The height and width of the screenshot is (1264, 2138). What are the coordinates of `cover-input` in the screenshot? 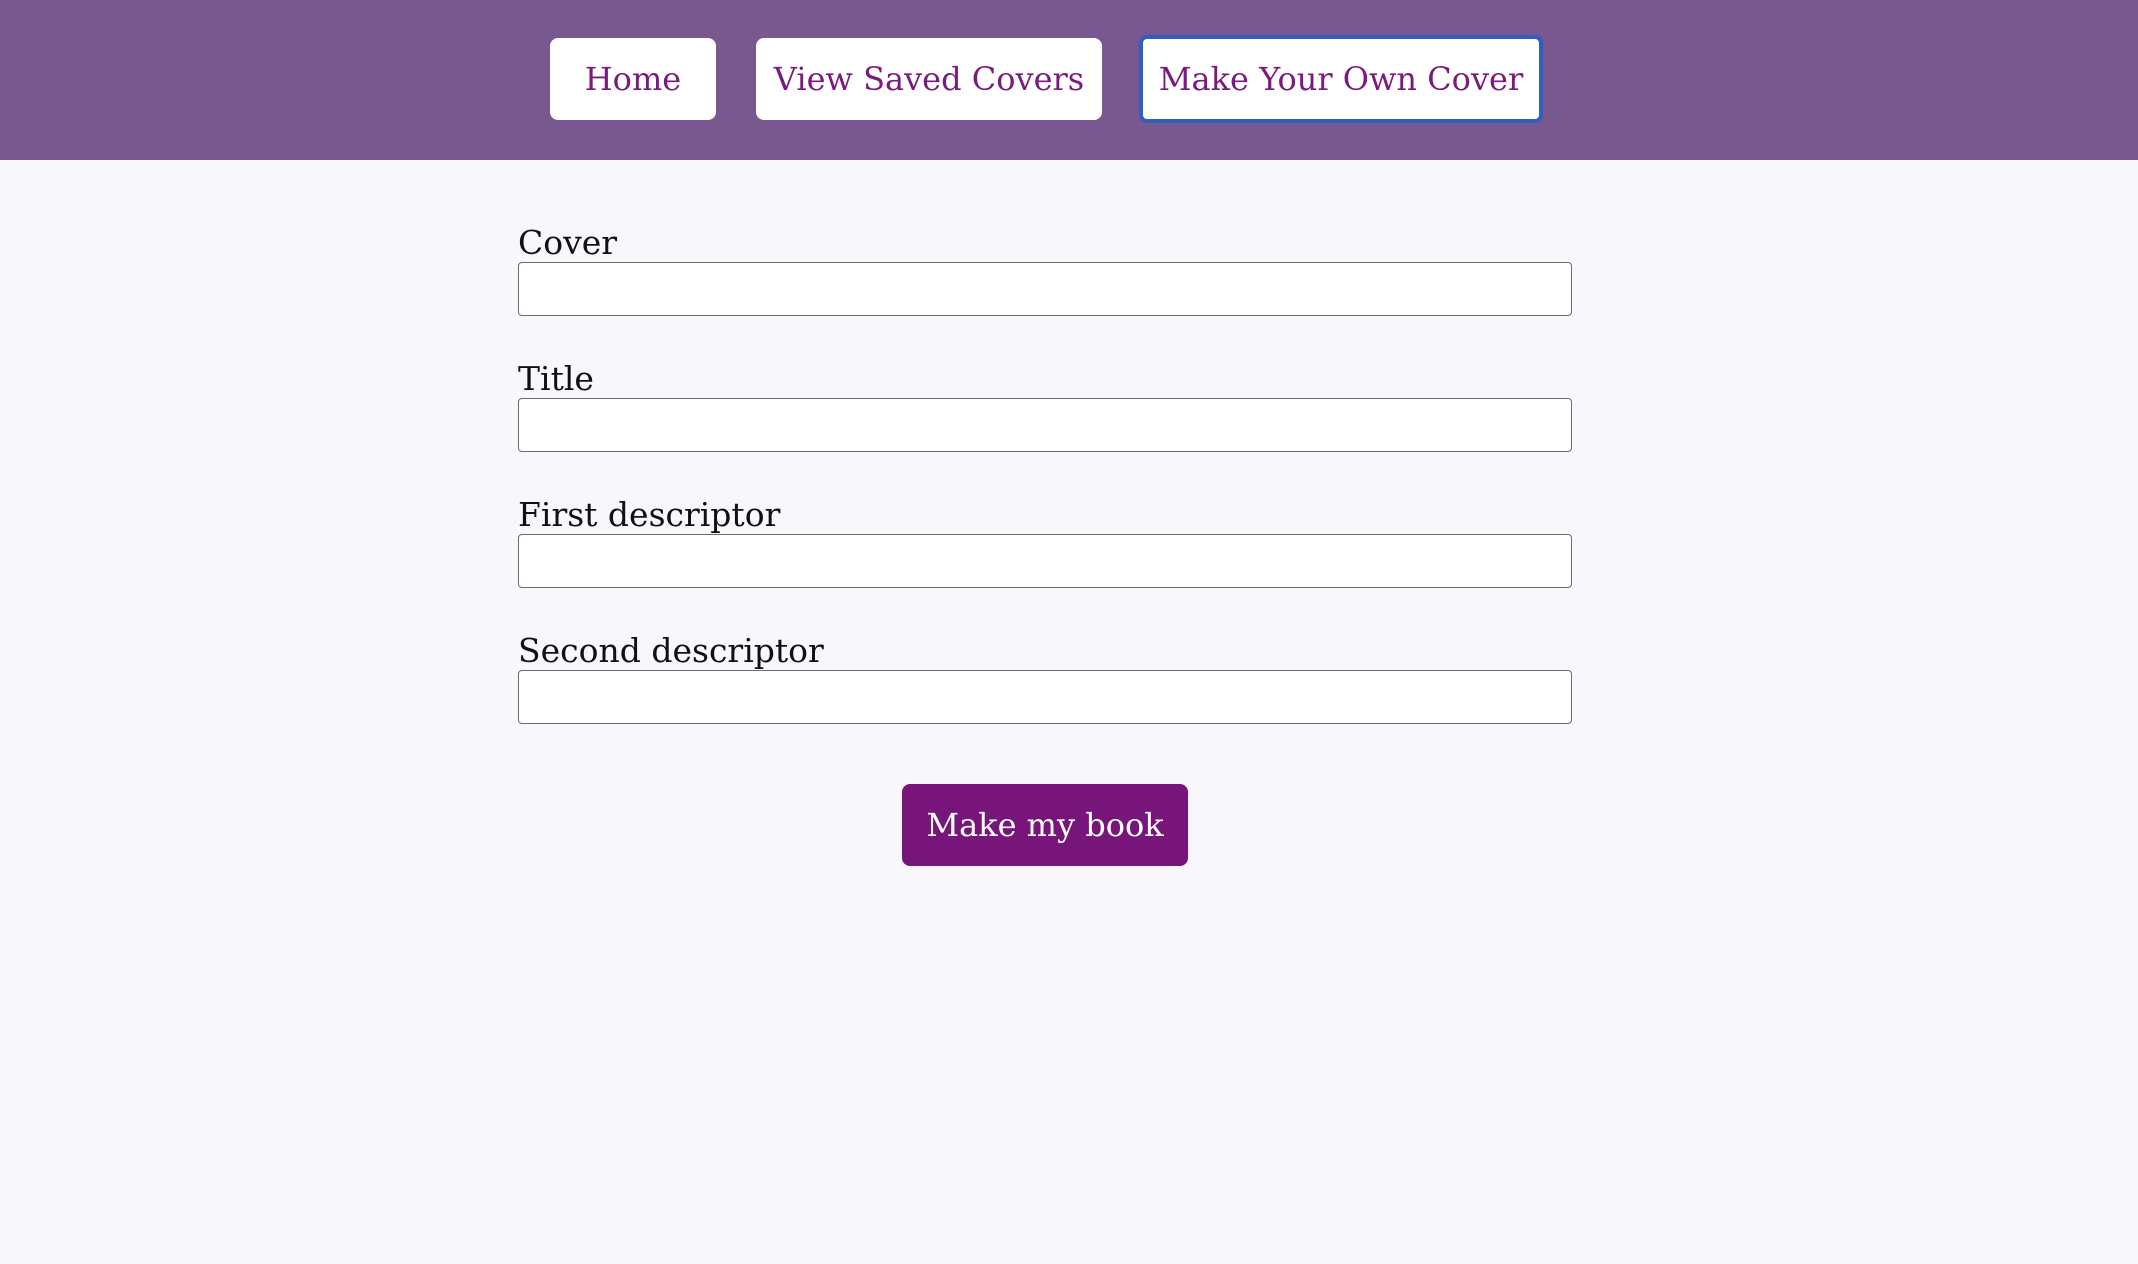 It's located at (1045, 289).